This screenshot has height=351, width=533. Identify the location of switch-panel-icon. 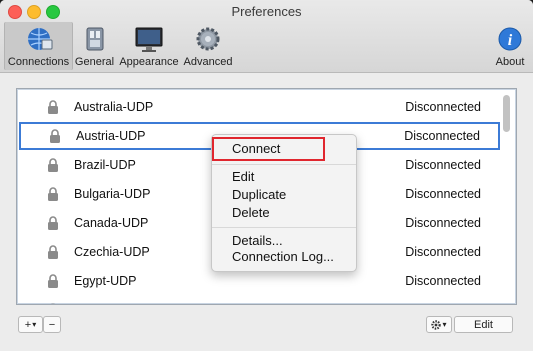
(94, 39).